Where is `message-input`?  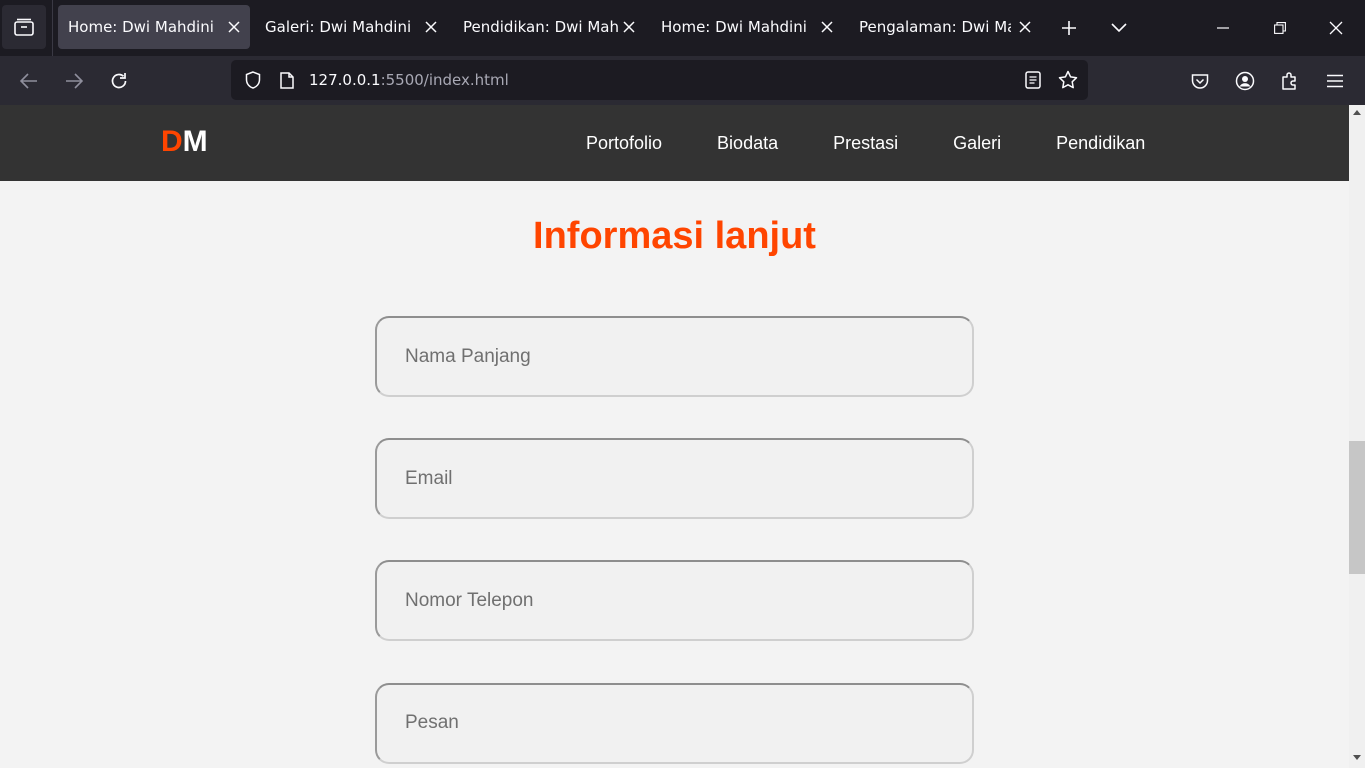
message-input is located at coordinates (674, 723).